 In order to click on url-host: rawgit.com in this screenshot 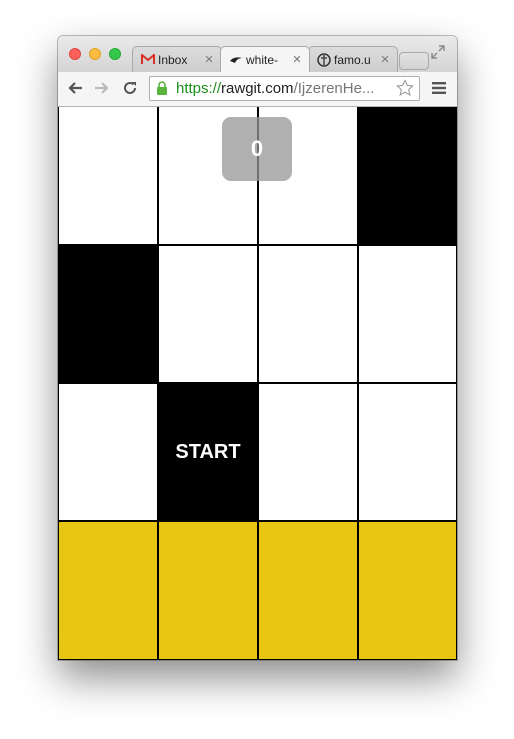, I will do `click(257, 88)`.